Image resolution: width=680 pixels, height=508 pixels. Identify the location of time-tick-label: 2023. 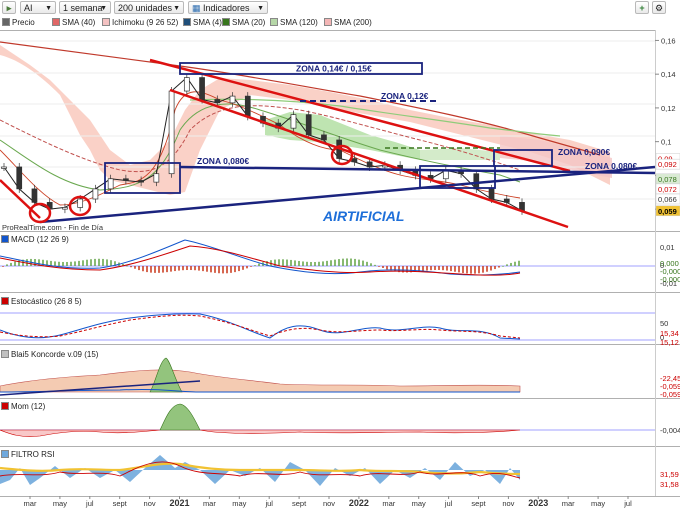
(538, 503).